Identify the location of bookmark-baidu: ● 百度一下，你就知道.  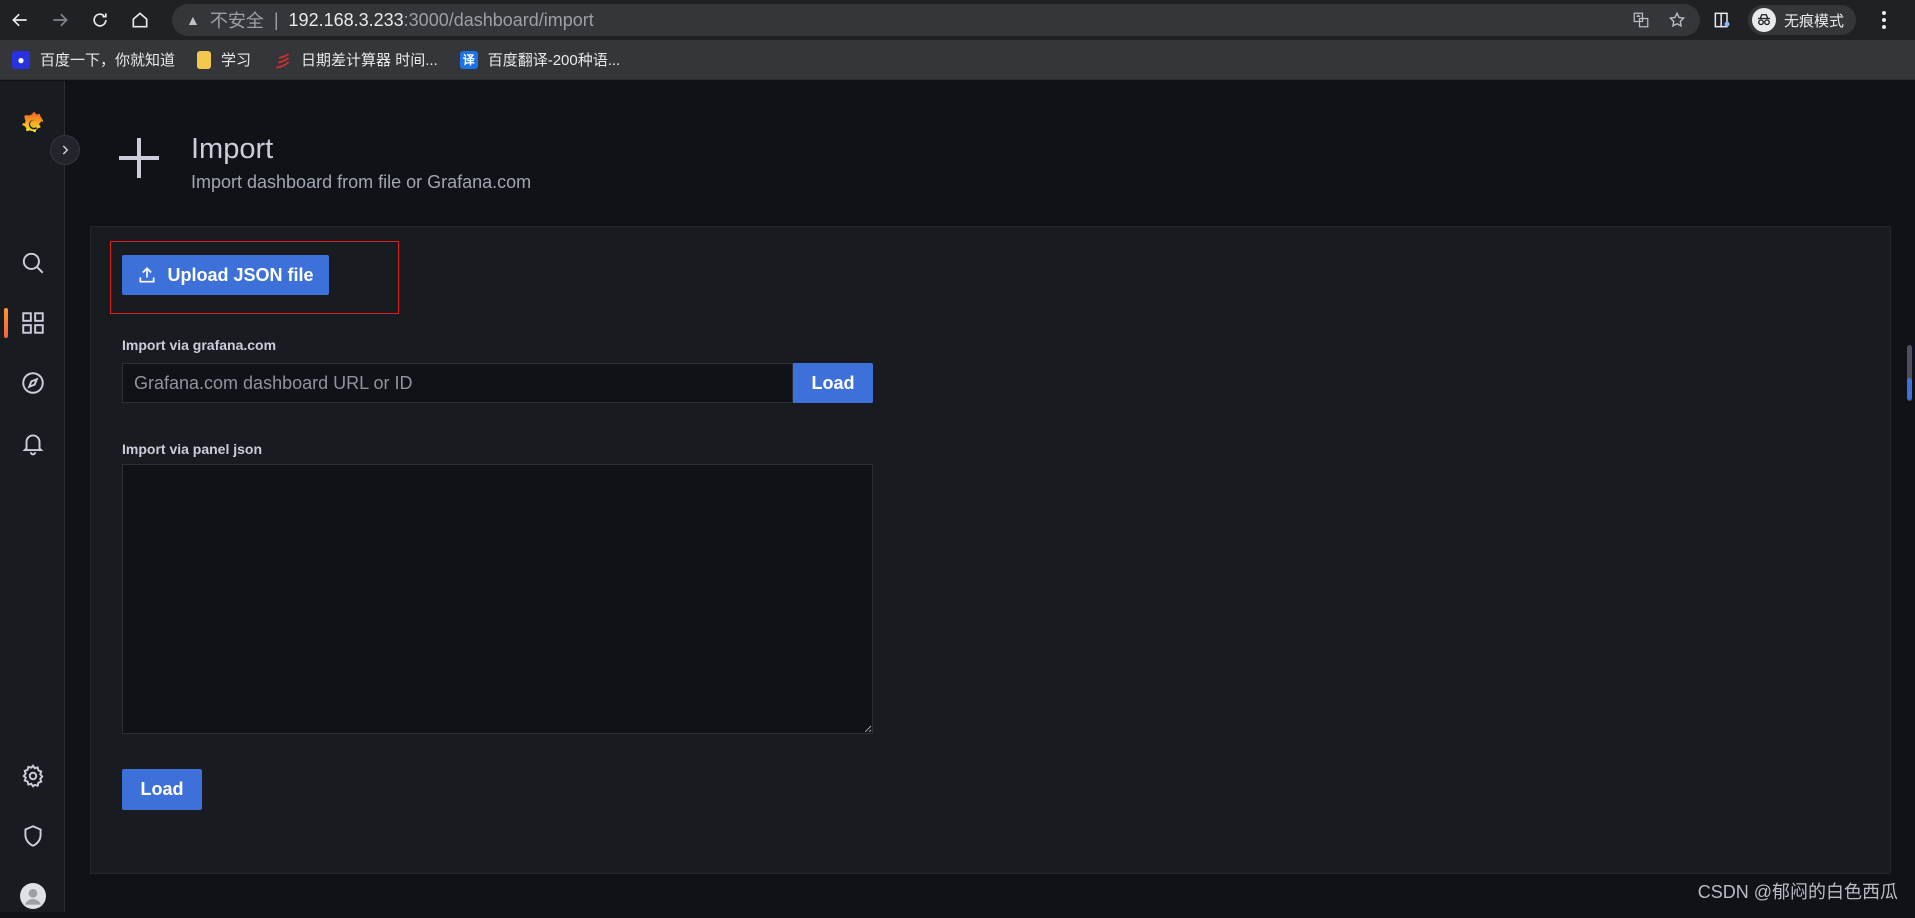
(93, 59).